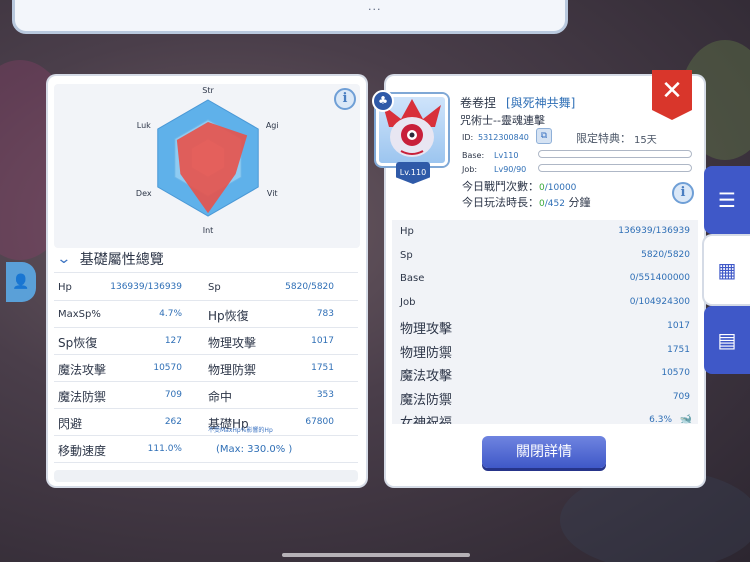 The width and height of the screenshot is (750, 562). What do you see at coordinates (146, 287) in the screenshot?
I see `stat-value: 136939/136939` at bounding box center [146, 287].